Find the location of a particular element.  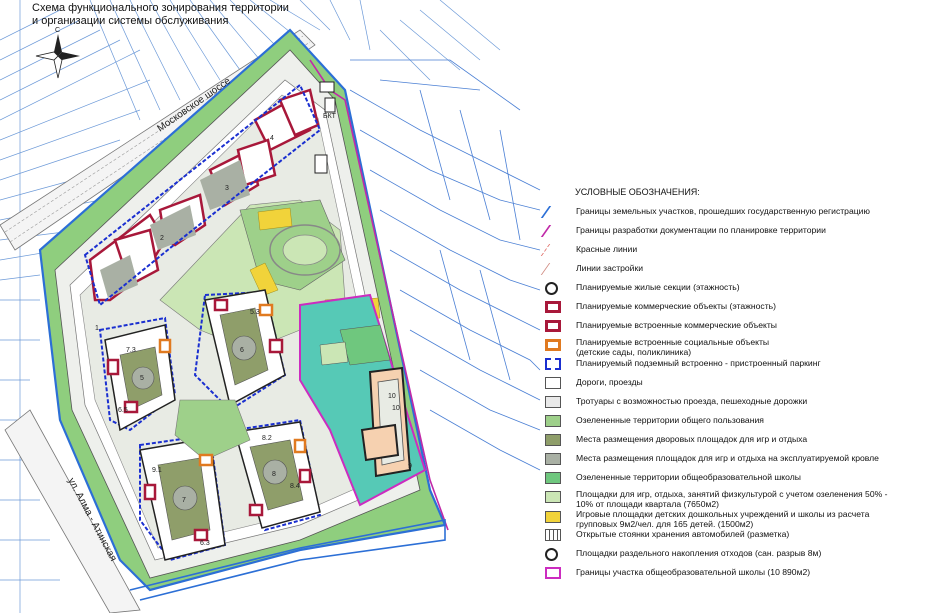

residential-section-icon is located at coordinates (551, 288).